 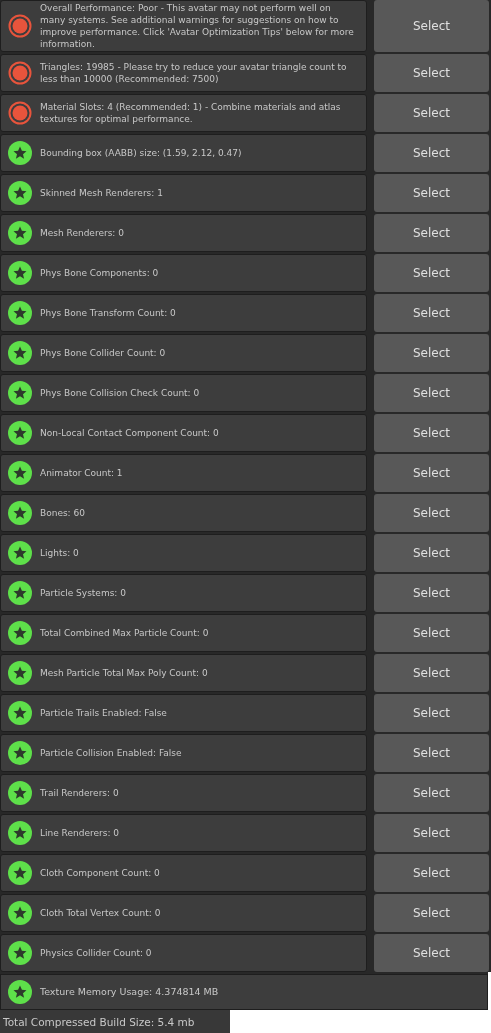 What do you see at coordinates (96, 953) in the screenshot?
I see `check-message: Physics Collider Count: 0` at bounding box center [96, 953].